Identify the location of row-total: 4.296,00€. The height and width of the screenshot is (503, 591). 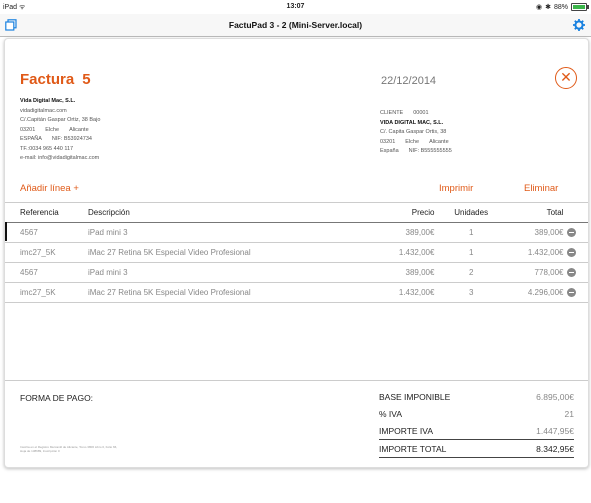
(534, 292).